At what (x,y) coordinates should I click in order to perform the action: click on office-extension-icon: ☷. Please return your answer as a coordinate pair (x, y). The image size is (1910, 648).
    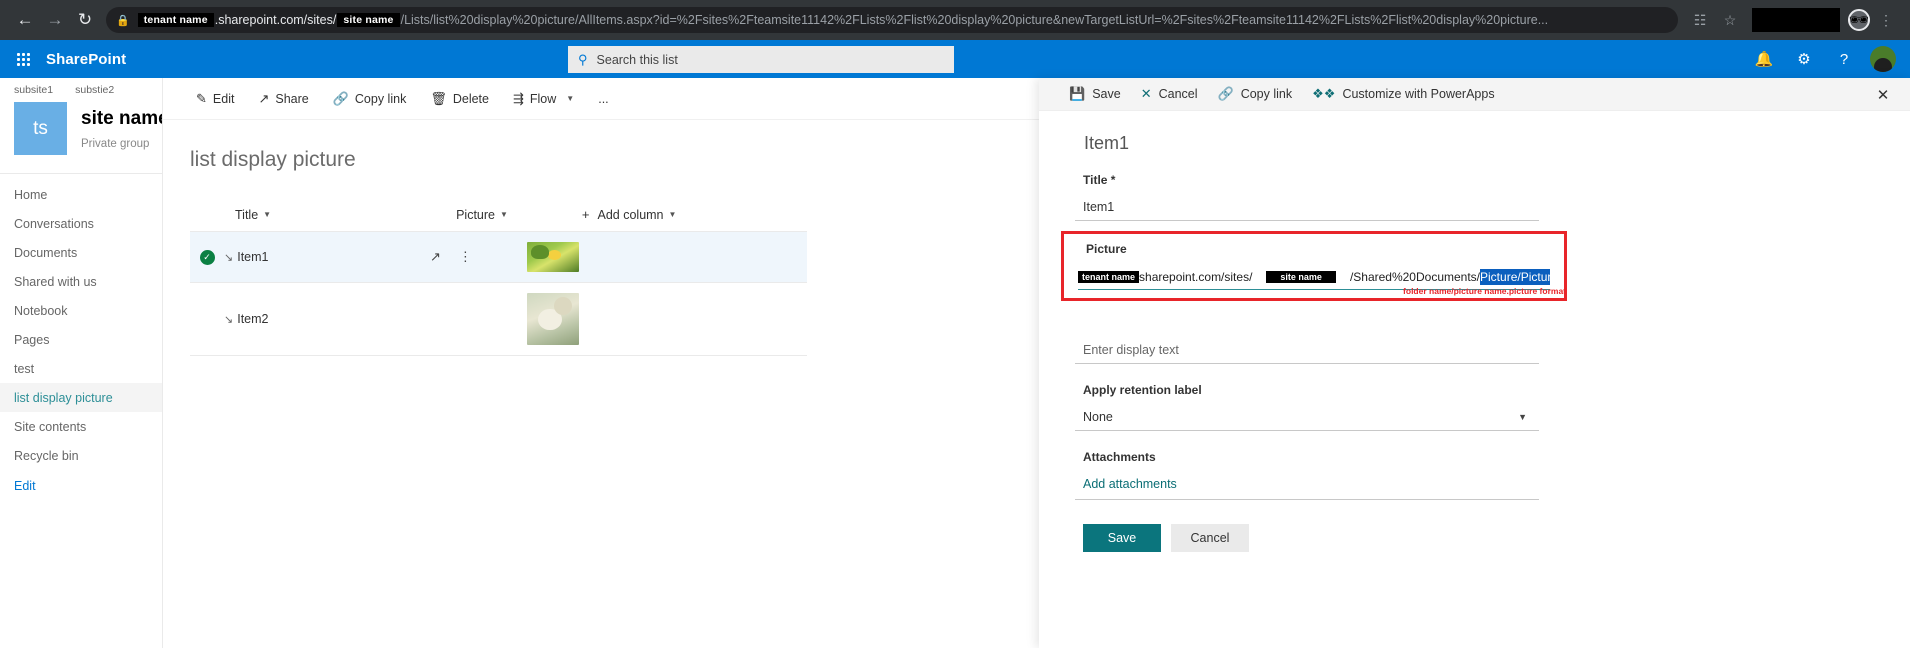
    Looking at the image, I should click on (1700, 20).